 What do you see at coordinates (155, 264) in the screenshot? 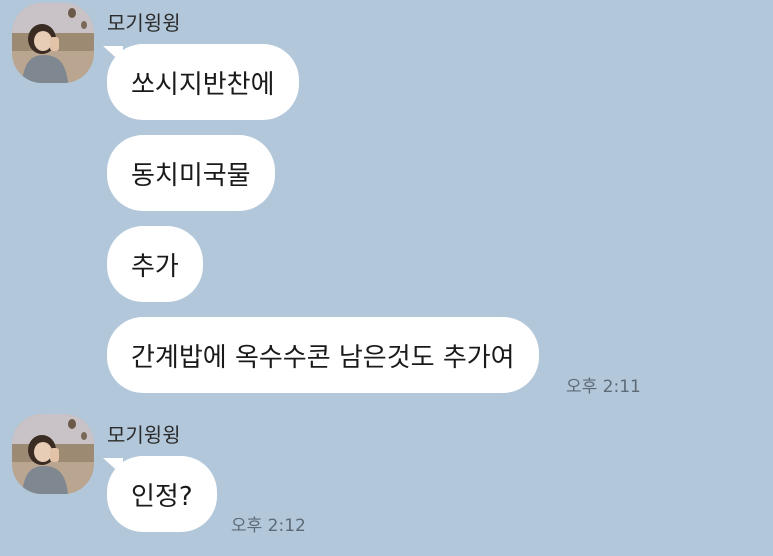
I see `message-bubble: 추가` at bounding box center [155, 264].